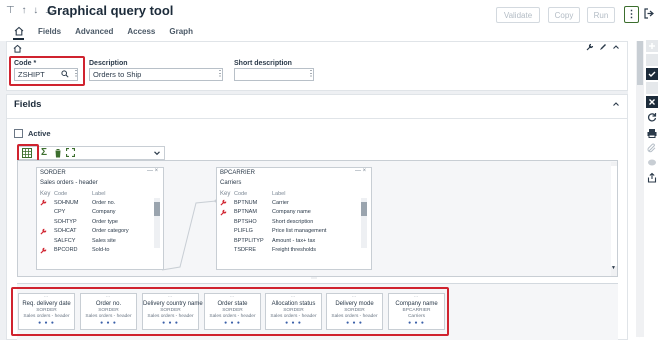 The width and height of the screenshot is (660, 340). What do you see at coordinates (152, 171) in the screenshot?
I see `table-sorder-controls: — ×` at bounding box center [152, 171].